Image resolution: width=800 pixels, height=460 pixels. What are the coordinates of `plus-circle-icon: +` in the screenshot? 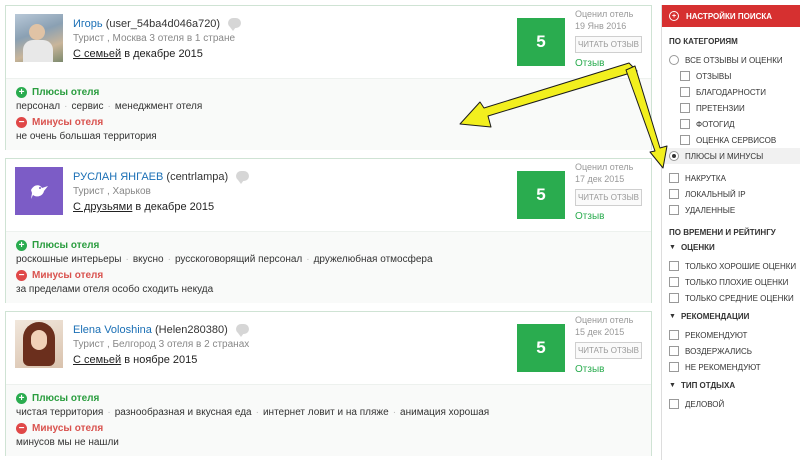 It's located at (674, 16).